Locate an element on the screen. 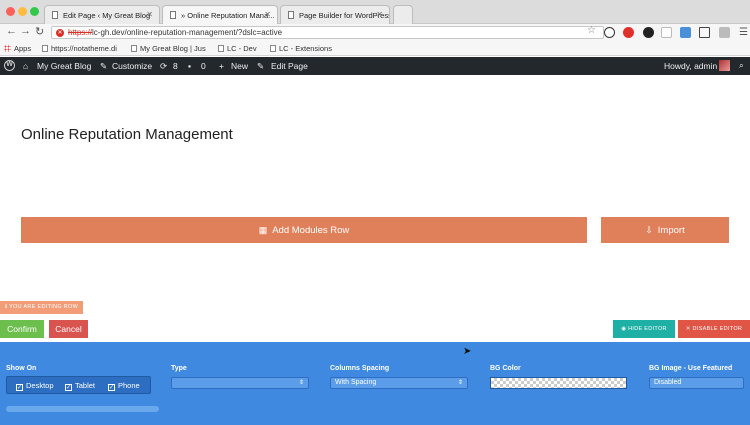  plus-extension-icon is located at coordinates (666, 32).